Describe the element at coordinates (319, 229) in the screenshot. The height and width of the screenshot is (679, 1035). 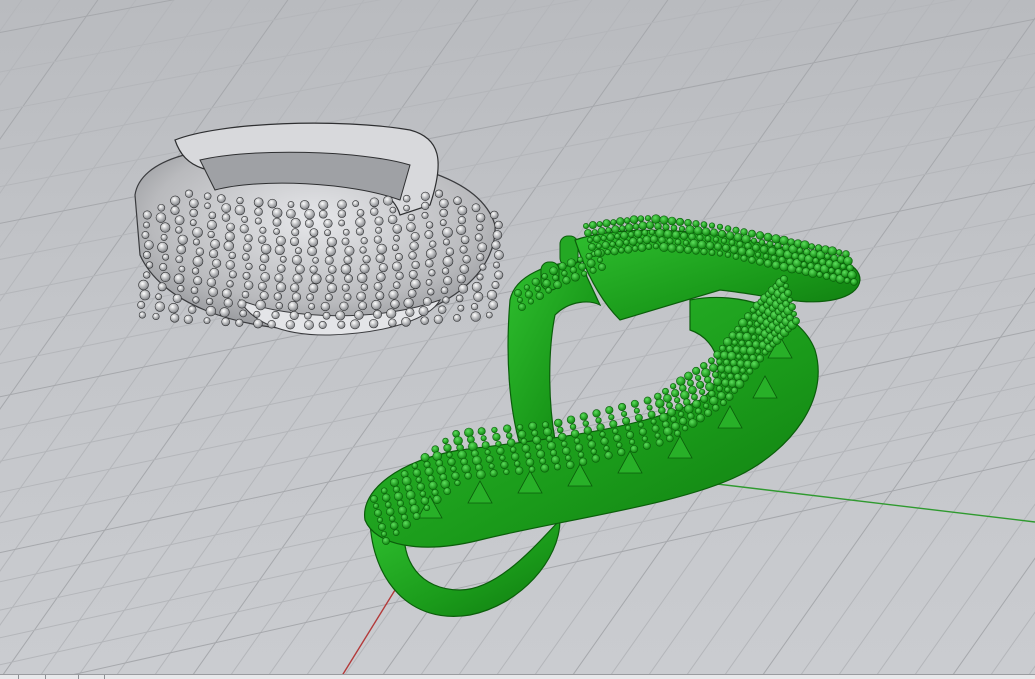
I see `gray-domed-ring` at that location.